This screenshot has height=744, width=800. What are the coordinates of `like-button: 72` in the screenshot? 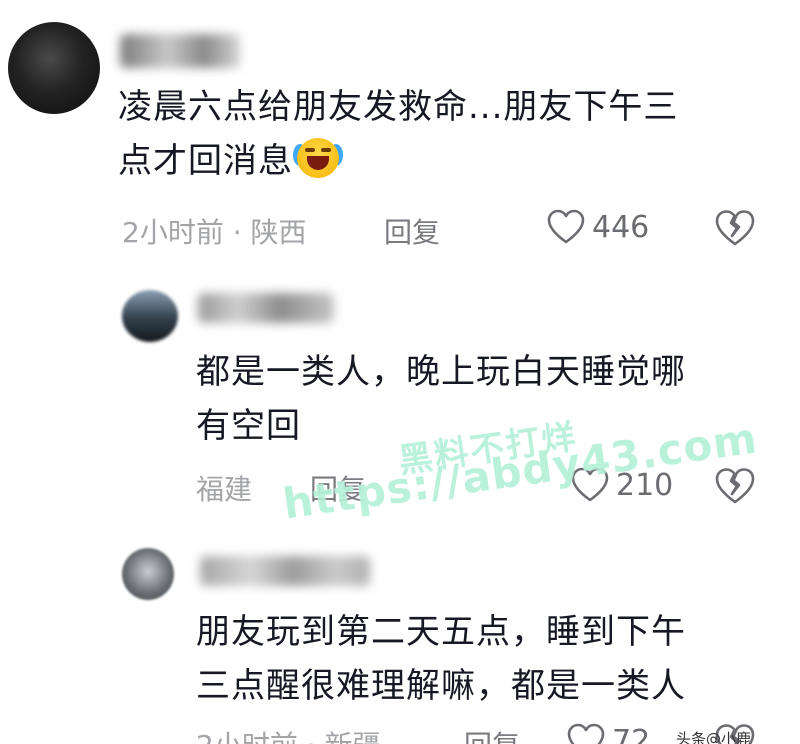 It's located at (608, 733).